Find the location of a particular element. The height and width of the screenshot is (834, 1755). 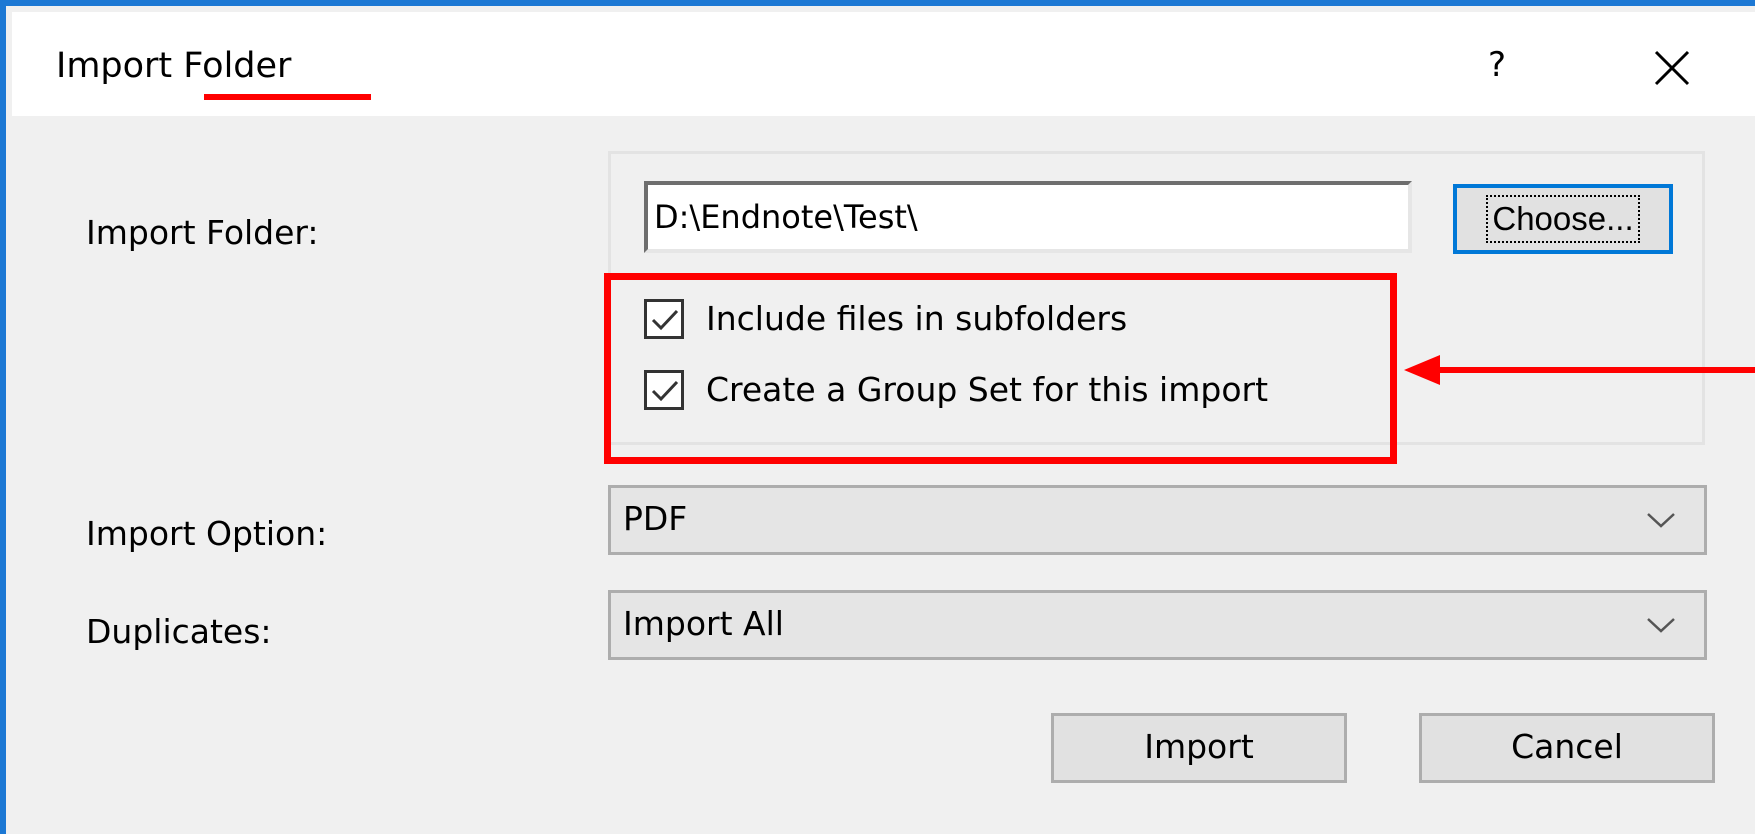

import-option-value: PDF is located at coordinates (655, 518).